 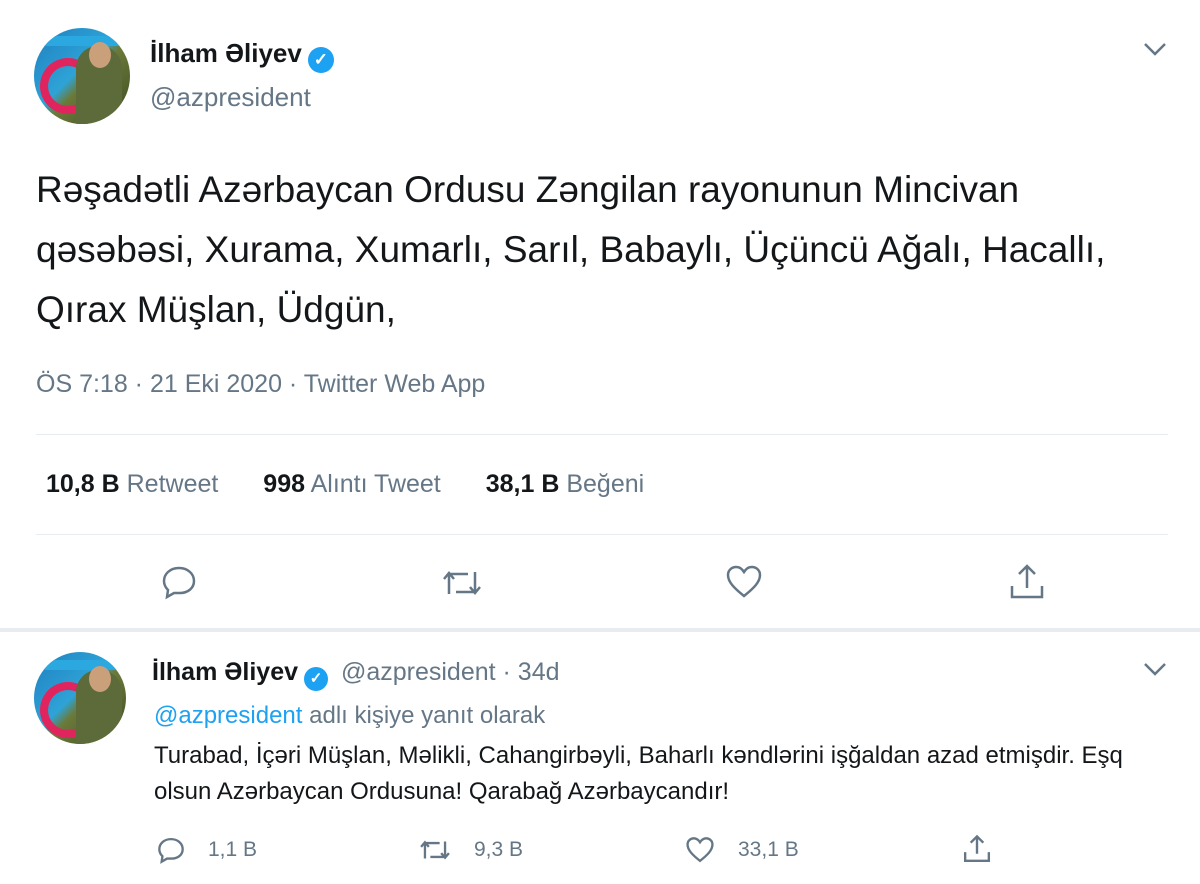 I want to click on replying-to-text: adlı kişiye yanıt olarak, so click(x=424, y=715).